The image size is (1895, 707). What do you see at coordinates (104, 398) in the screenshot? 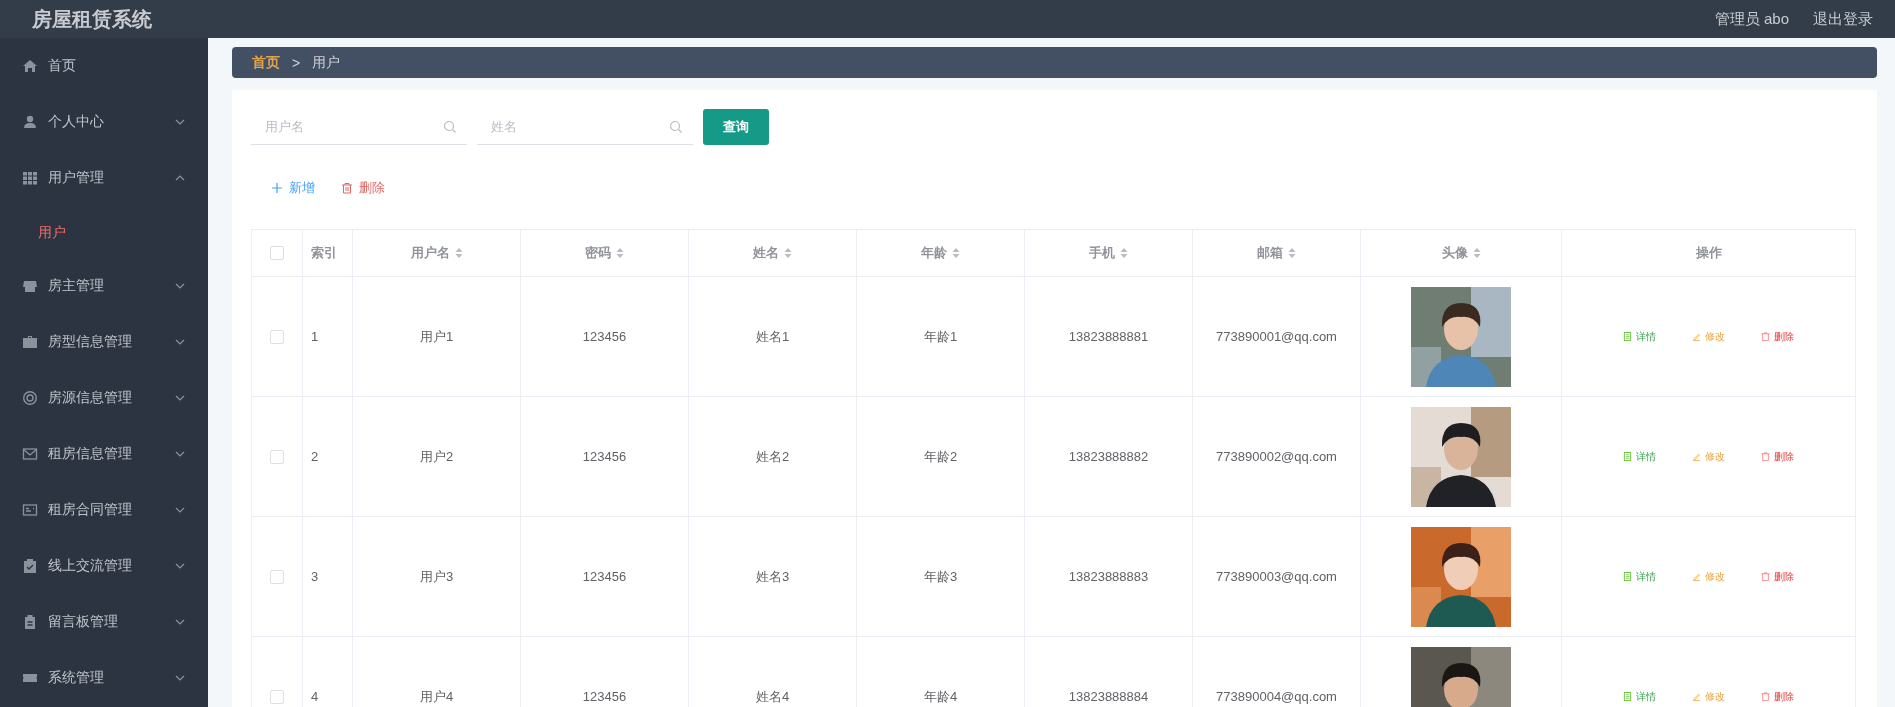
I see `sidebar-item: 房源信息管理` at bounding box center [104, 398].